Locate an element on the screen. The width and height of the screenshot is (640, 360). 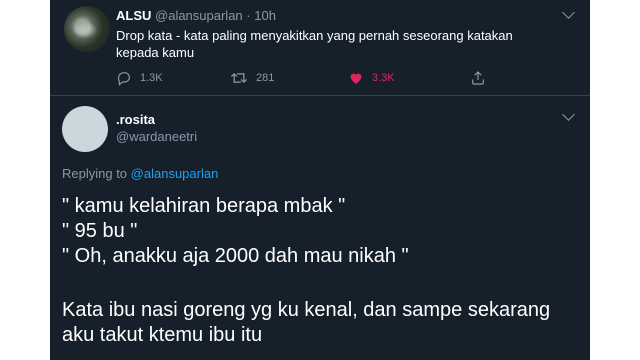
author-avatar is located at coordinates (87, 29).